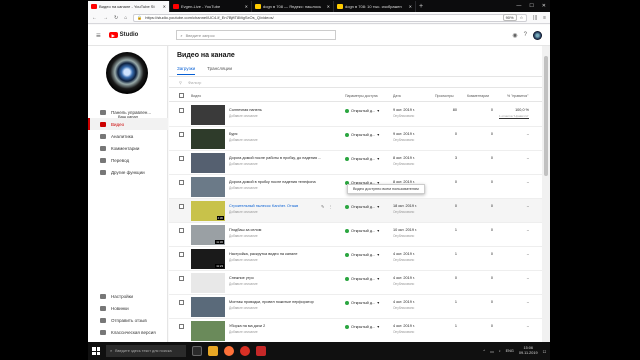  What do you see at coordinates (444, 96) in the screenshot?
I see `column-header-views: Просмотры` at bounding box center [444, 96].